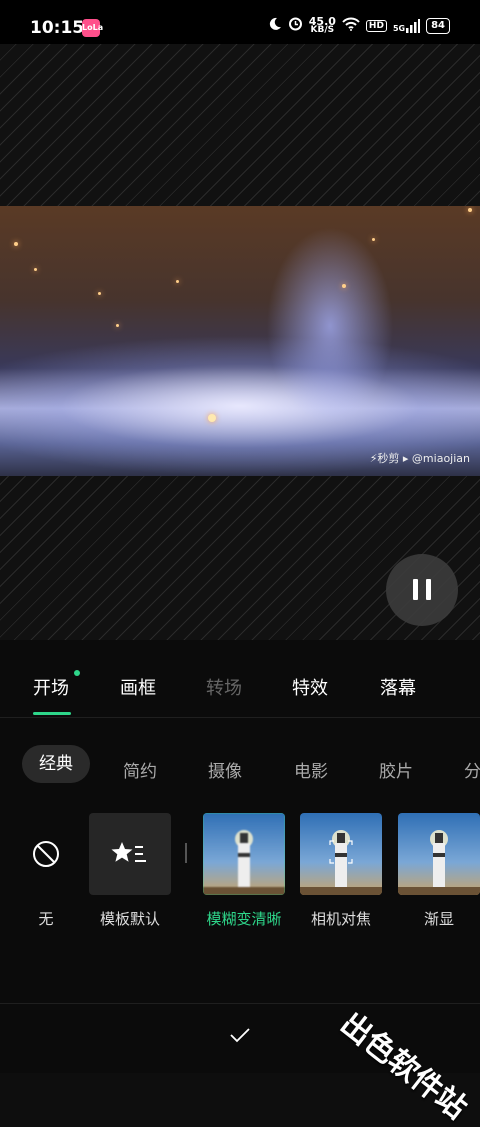 The image size is (480, 1127). What do you see at coordinates (419, 458) in the screenshot?
I see `video-watermark: ⚡秒剪 ▸ @miaojian` at bounding box center [419, 458].